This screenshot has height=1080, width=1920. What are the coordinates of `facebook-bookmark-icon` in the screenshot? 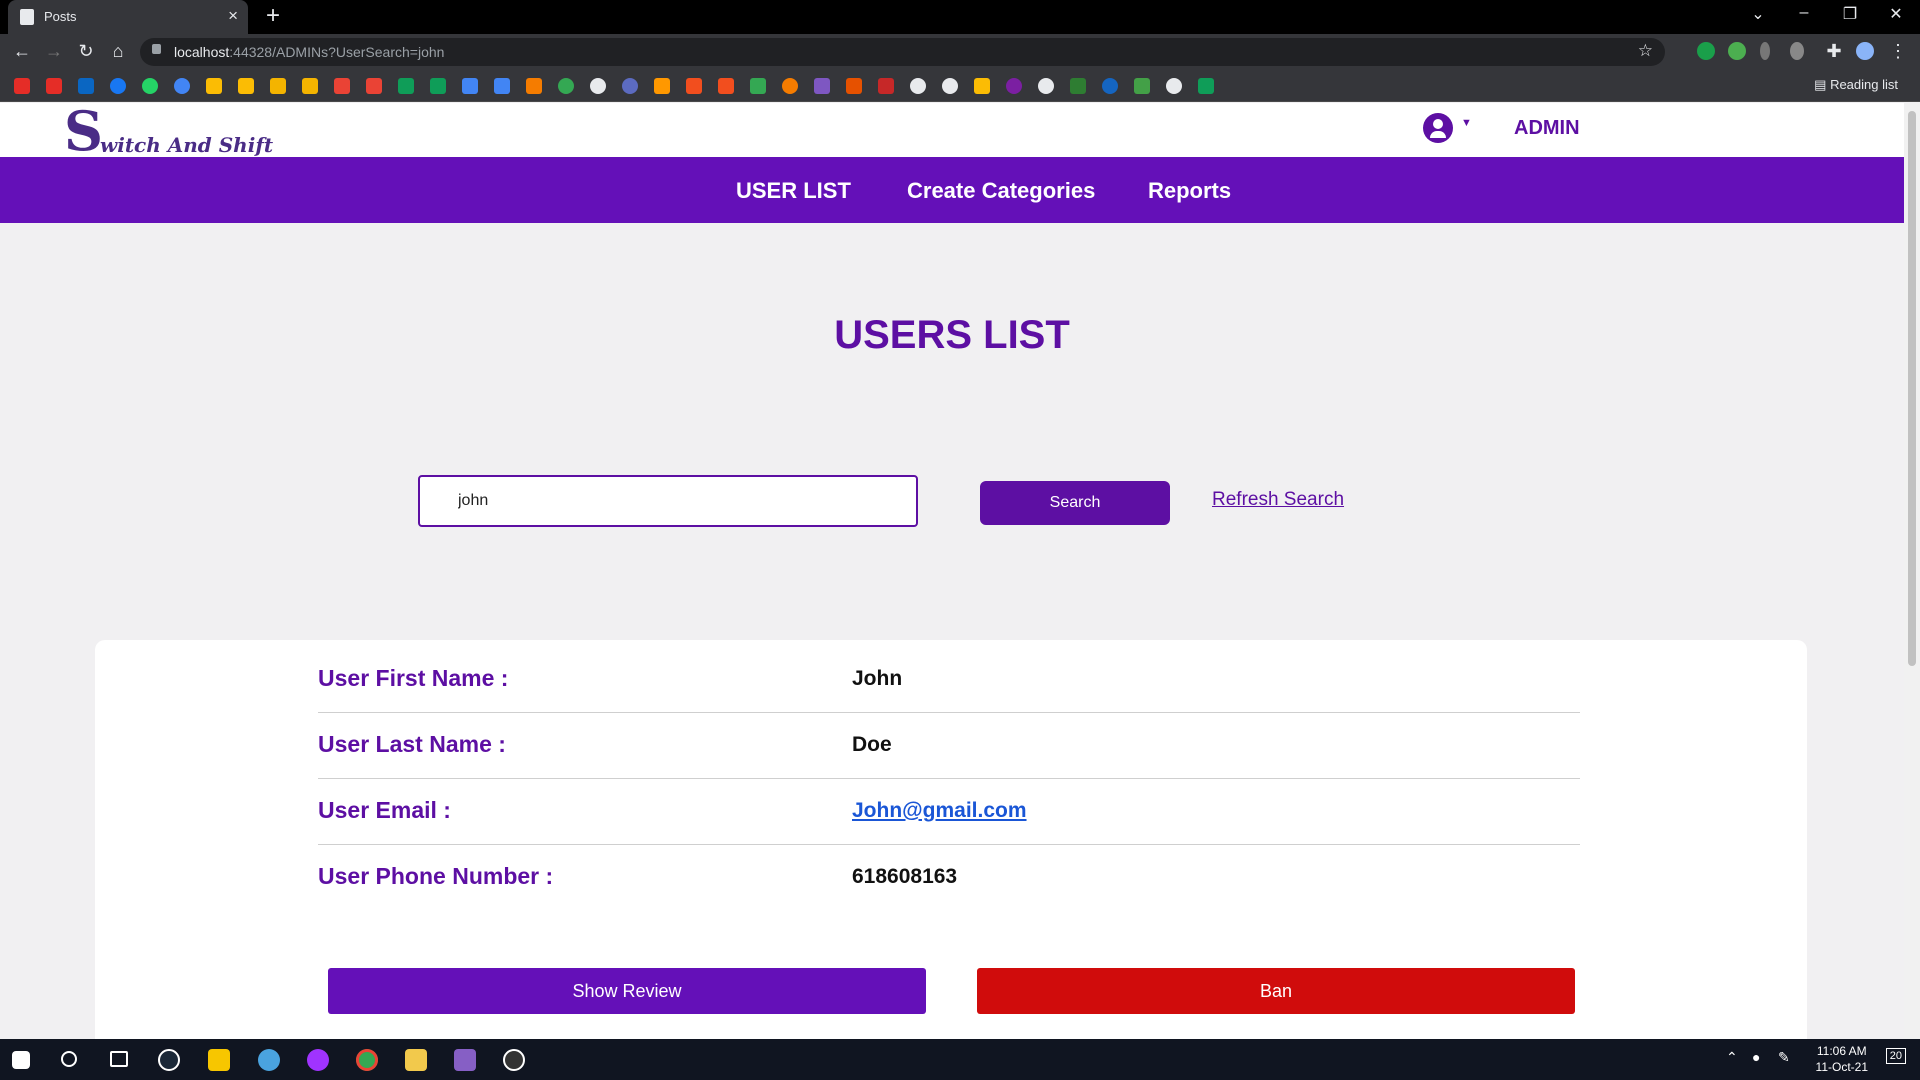 It's located at (118, 86).